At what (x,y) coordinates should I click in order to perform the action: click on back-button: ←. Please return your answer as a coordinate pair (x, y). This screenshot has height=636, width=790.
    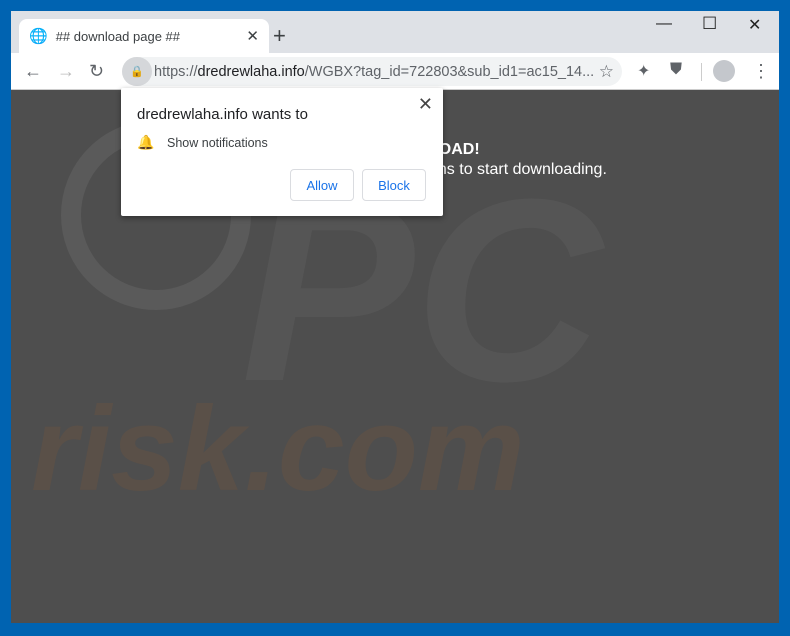
    Looking at the image, I should click on (33, 71).